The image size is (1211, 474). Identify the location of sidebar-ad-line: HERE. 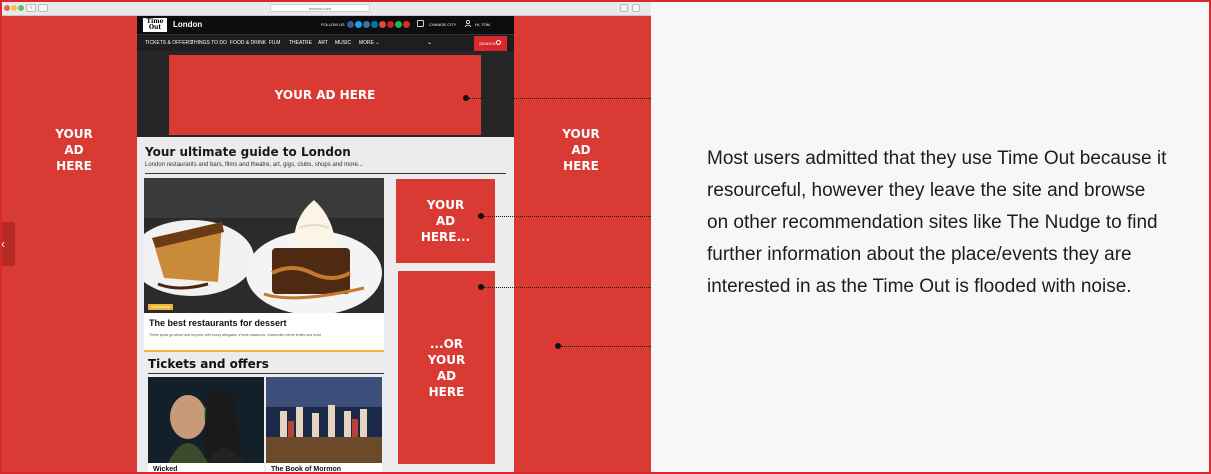
(446, 391).